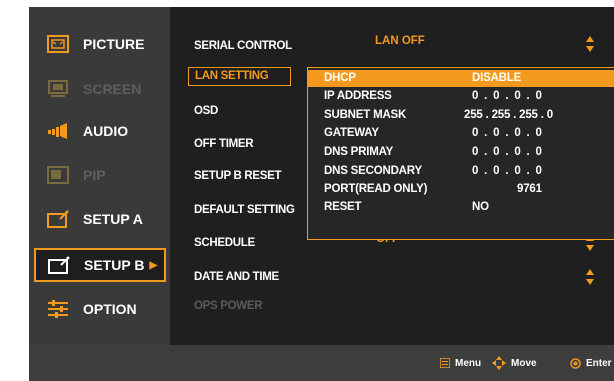  Describe the element at coordinates (365, 115) in the screenshot. I see `lan-row-label: SUBNET MASK` at that location.